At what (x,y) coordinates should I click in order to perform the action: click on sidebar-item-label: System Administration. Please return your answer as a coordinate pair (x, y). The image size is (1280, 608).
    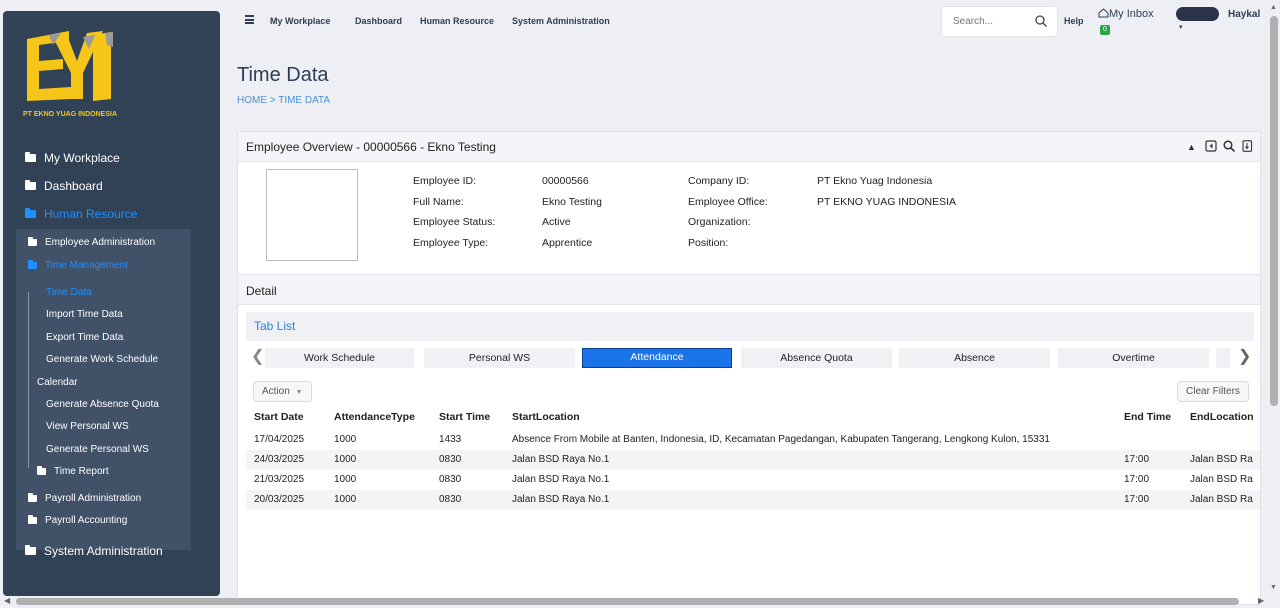
    Looking at the image, I should click on (103, 551).